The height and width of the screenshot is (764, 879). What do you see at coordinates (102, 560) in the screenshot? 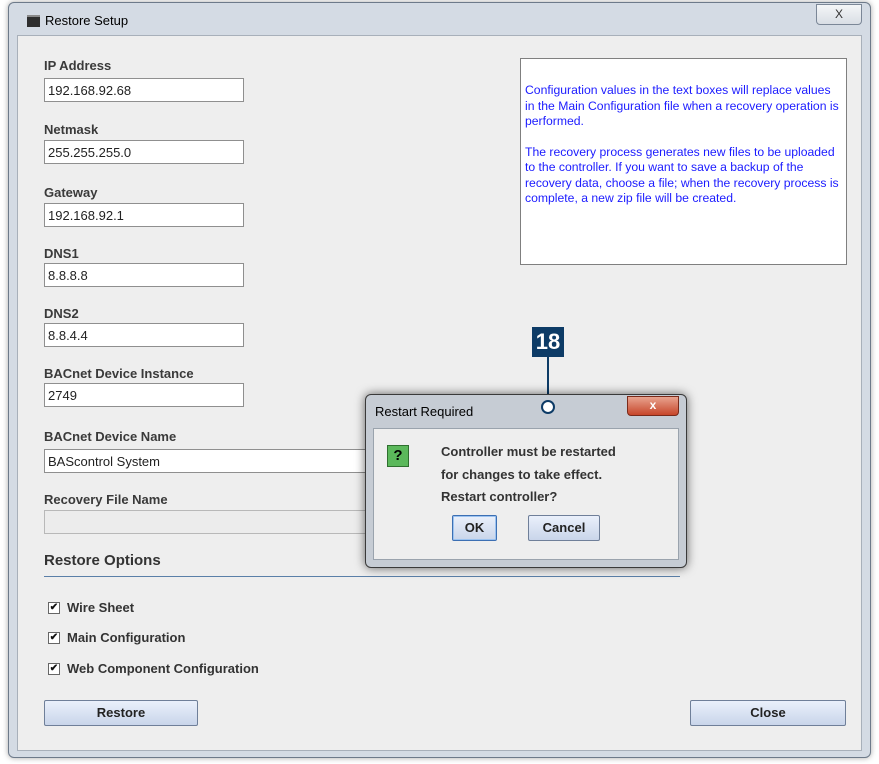
I see `restore-options-title: Restore Options` at bounding box center [102, 560].